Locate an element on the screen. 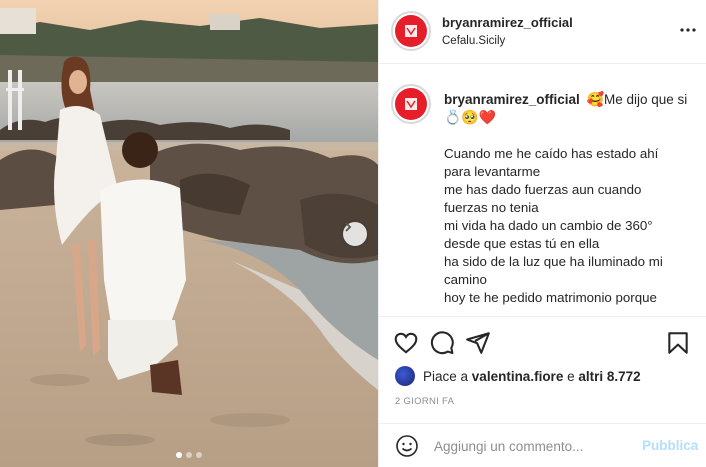  liker-username: valentina.fiore is located at coordinates (518, 376).